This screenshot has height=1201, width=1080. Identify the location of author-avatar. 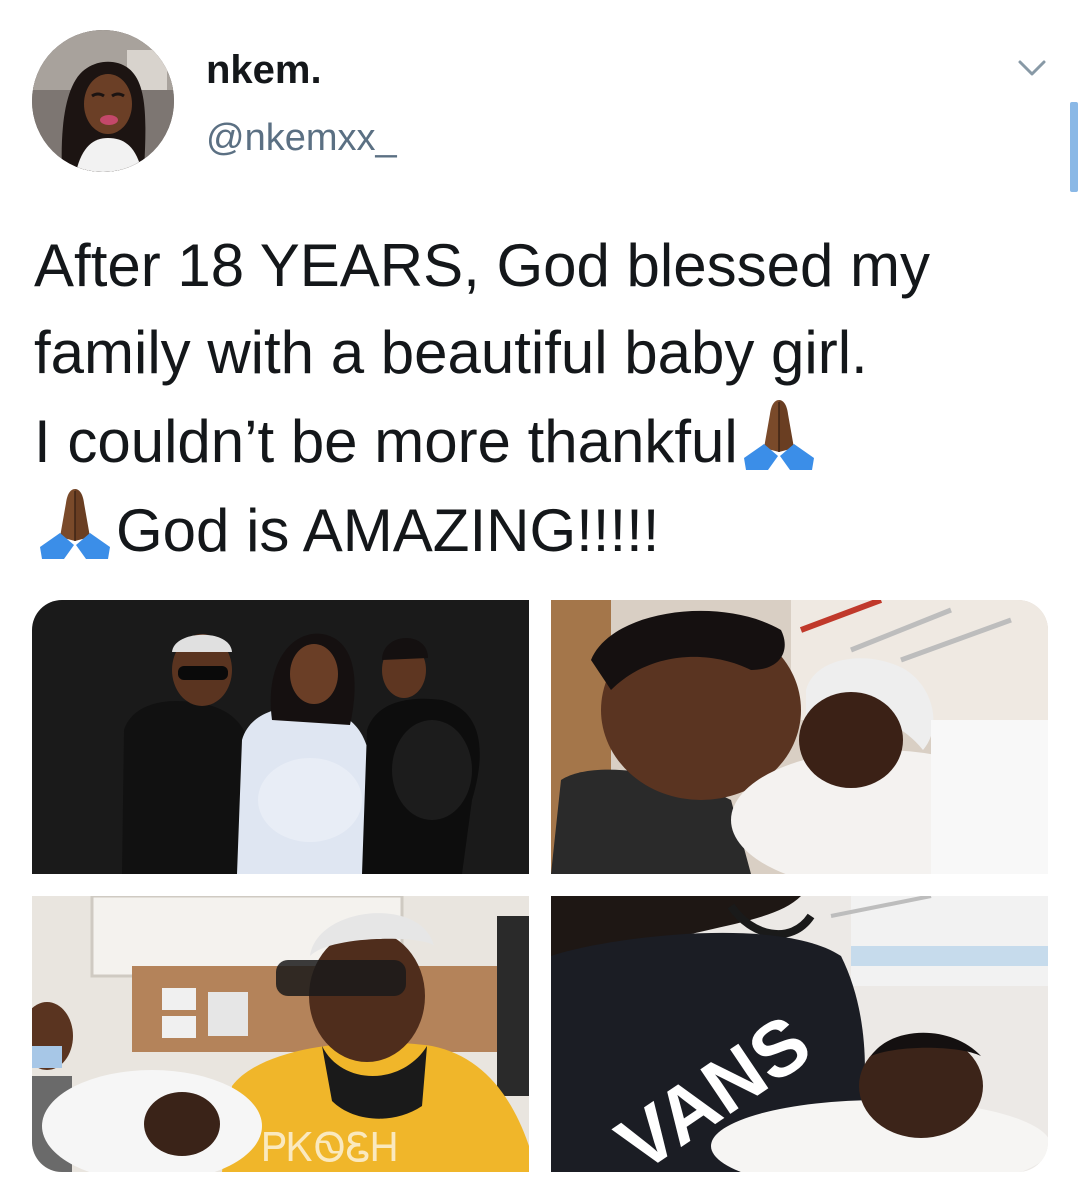
(103, 101).